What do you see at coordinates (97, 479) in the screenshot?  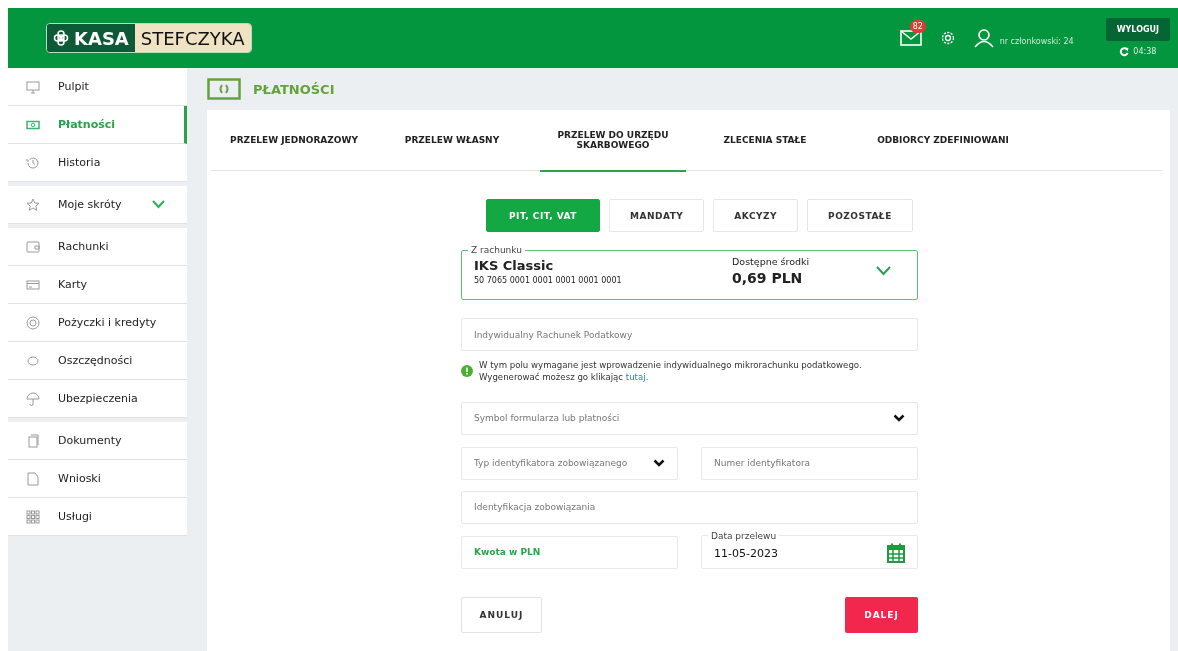 I see `sidebar-item: Wnioski` at bounding box center [97, 479].